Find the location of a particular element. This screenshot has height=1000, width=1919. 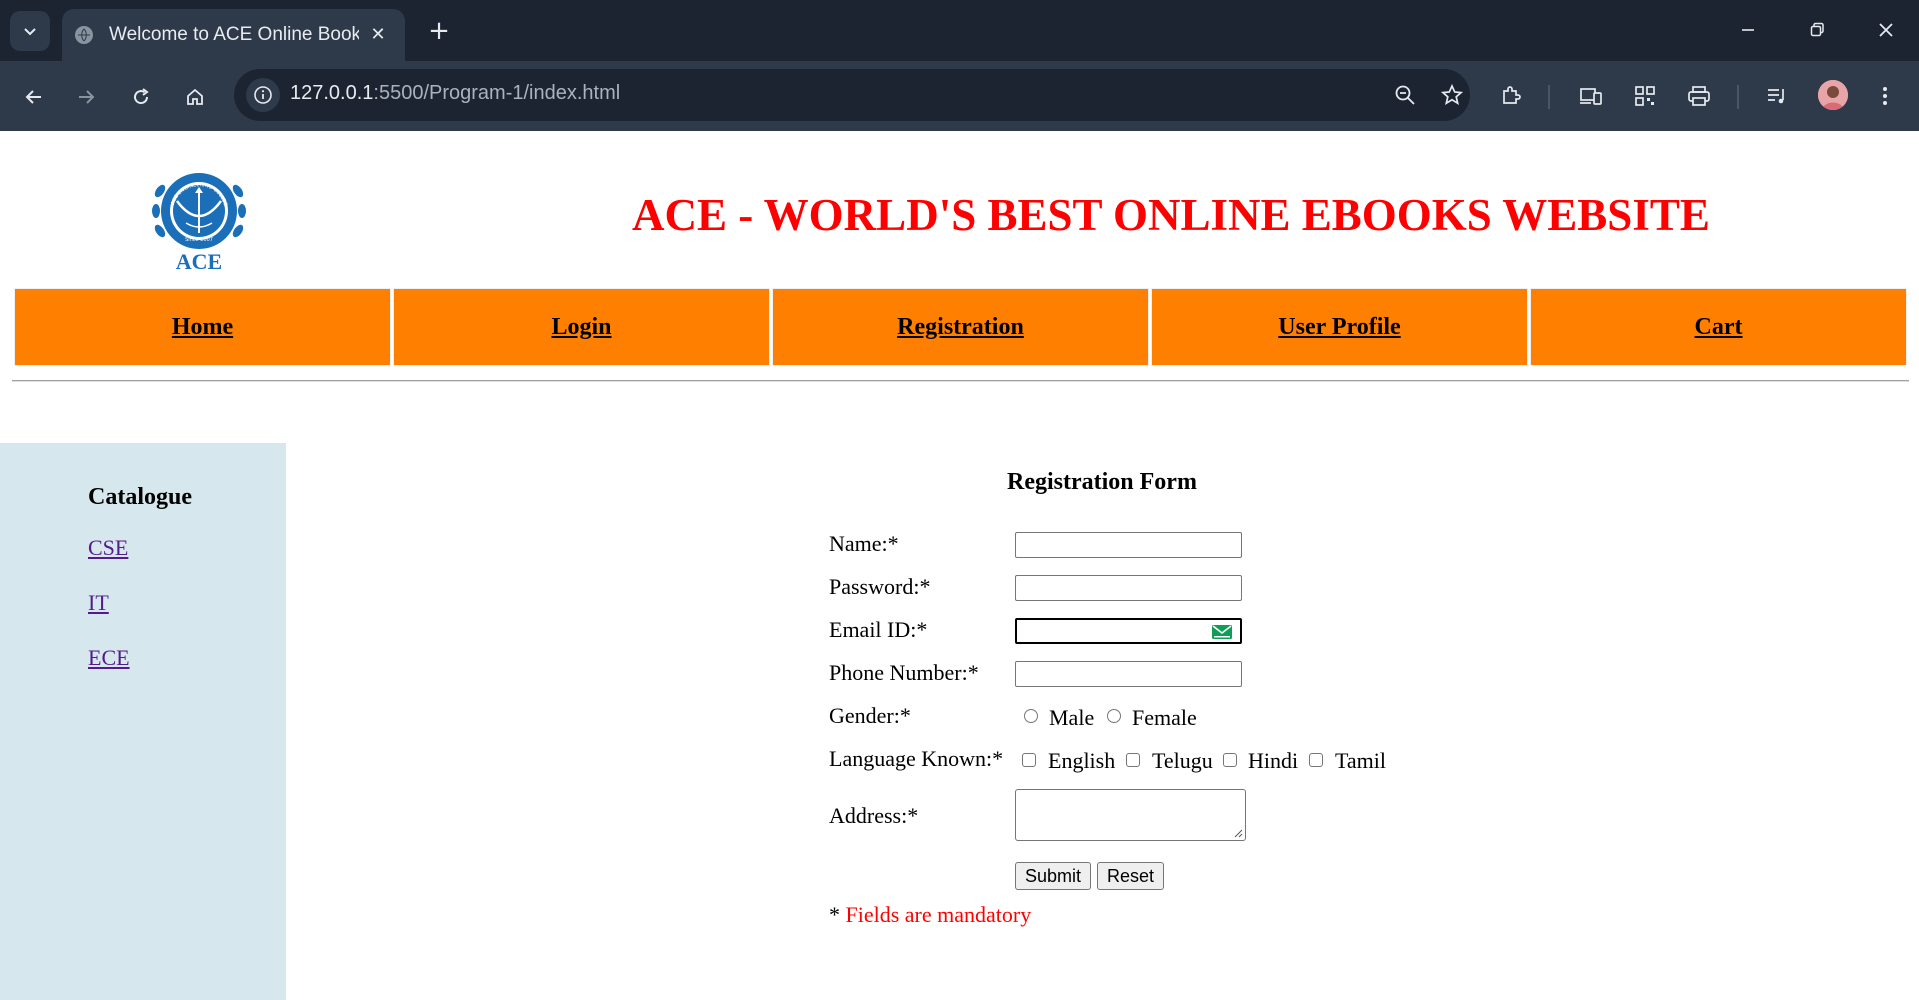

qr-code-button is located at coordinates (1645, 96).